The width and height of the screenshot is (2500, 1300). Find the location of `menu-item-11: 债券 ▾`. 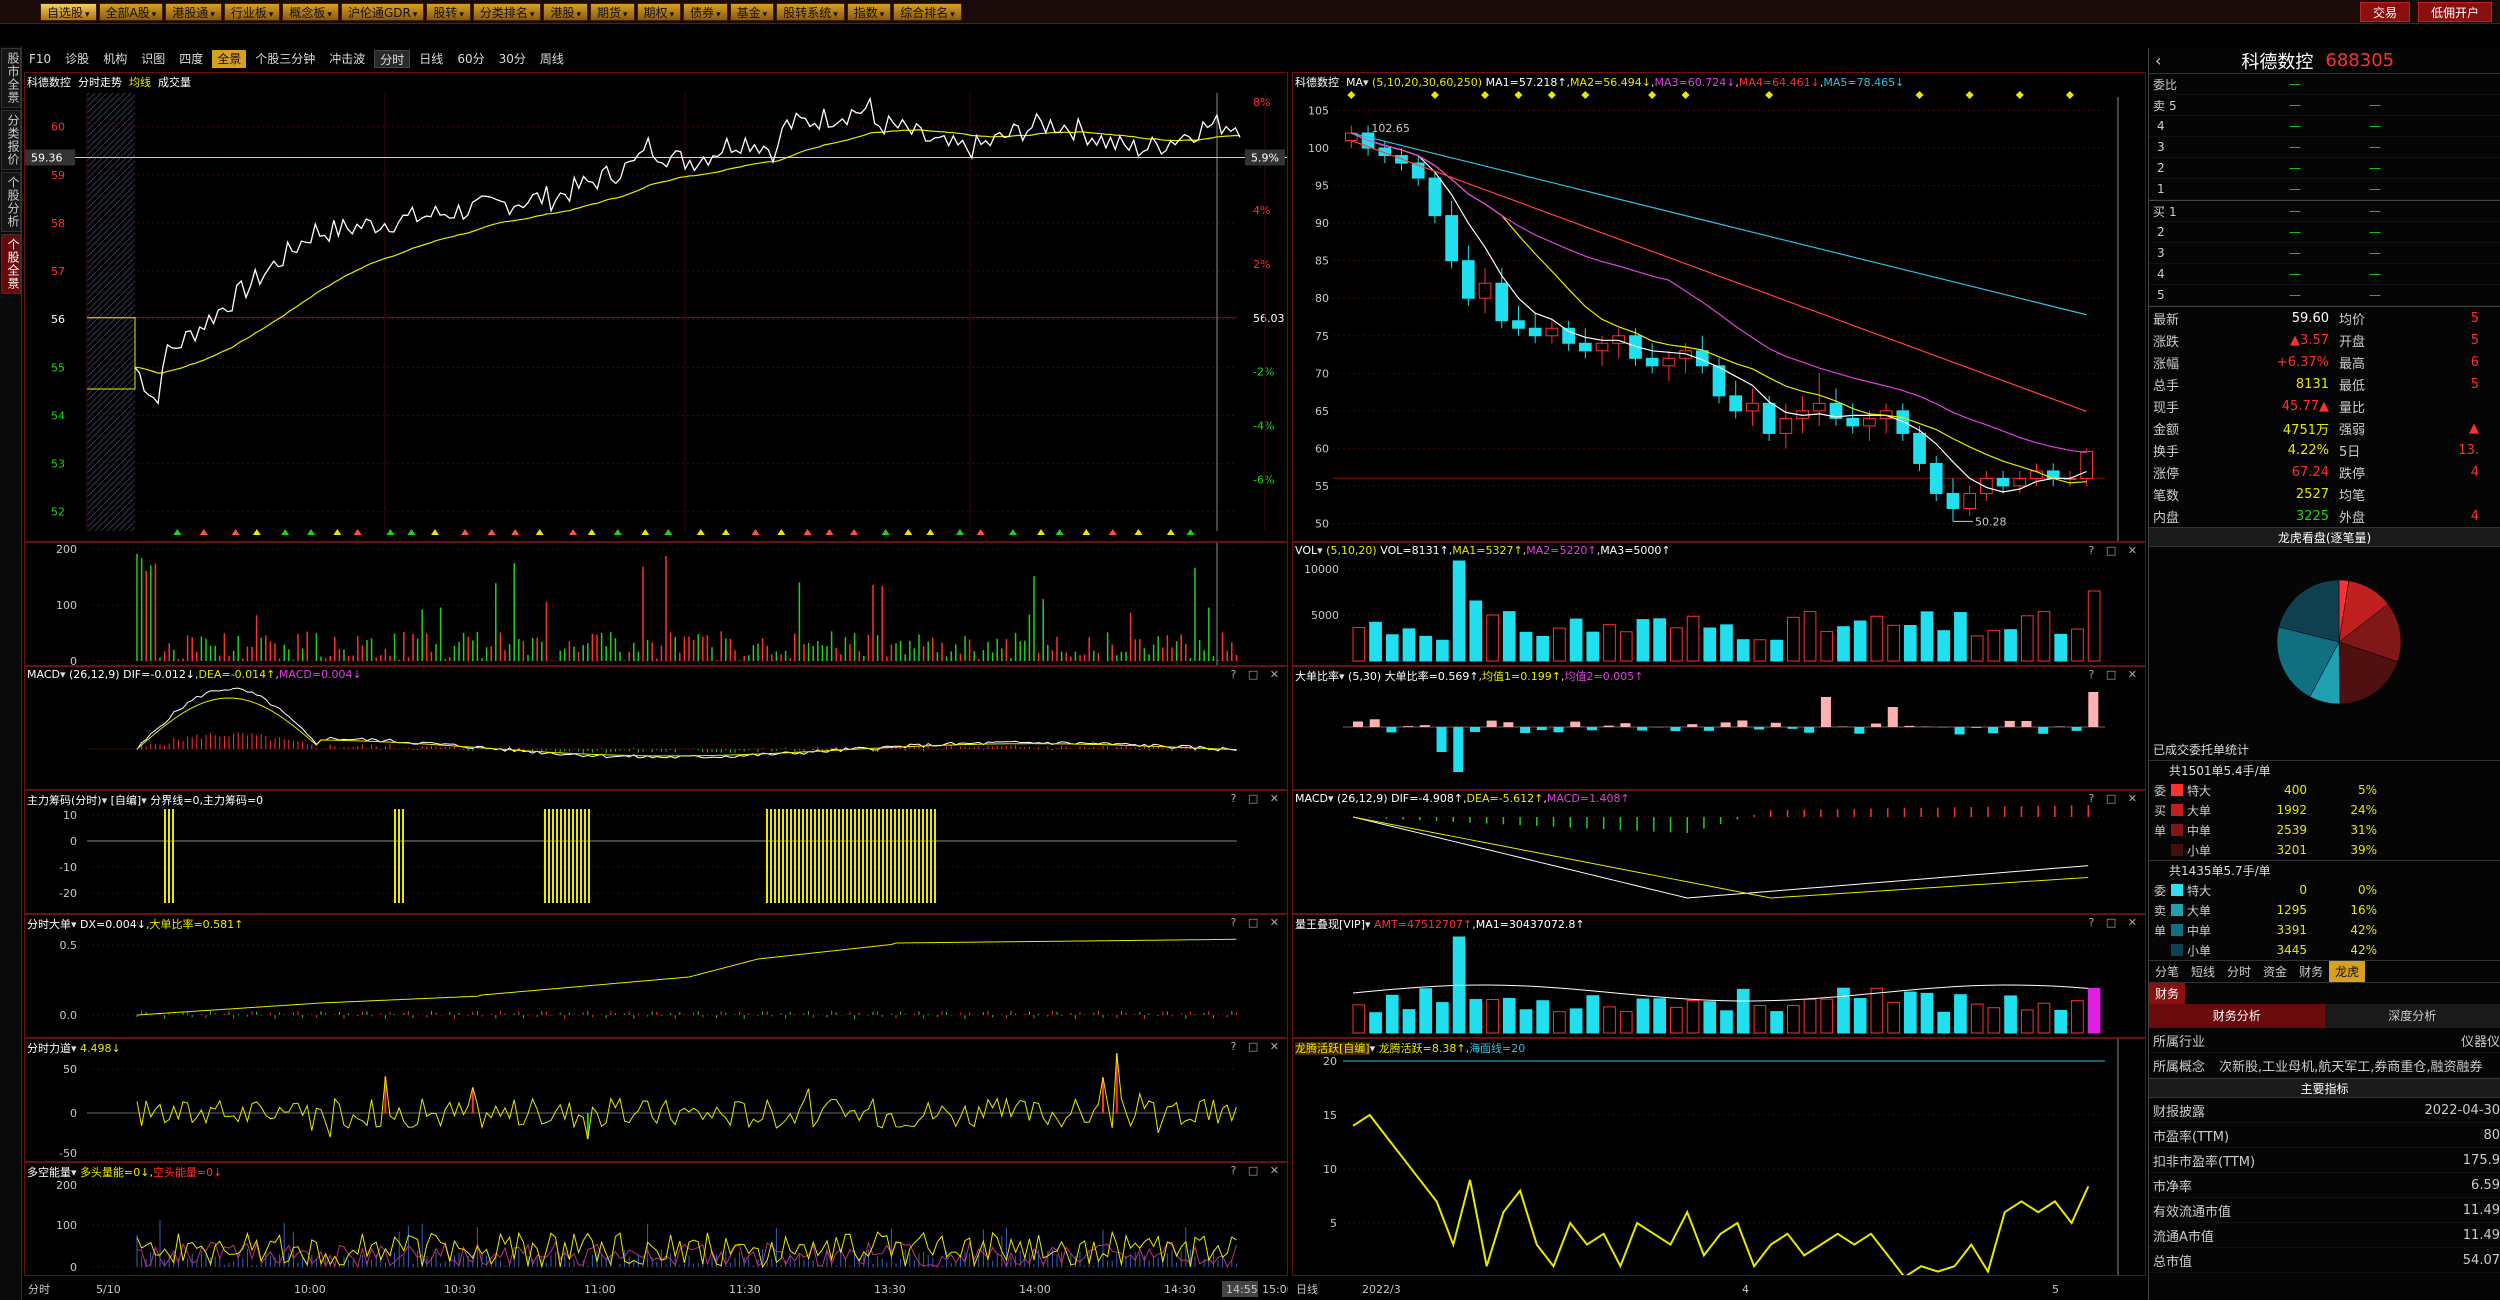

menu-item-11: 债券 ▾ is located at coordinates (705, 12).